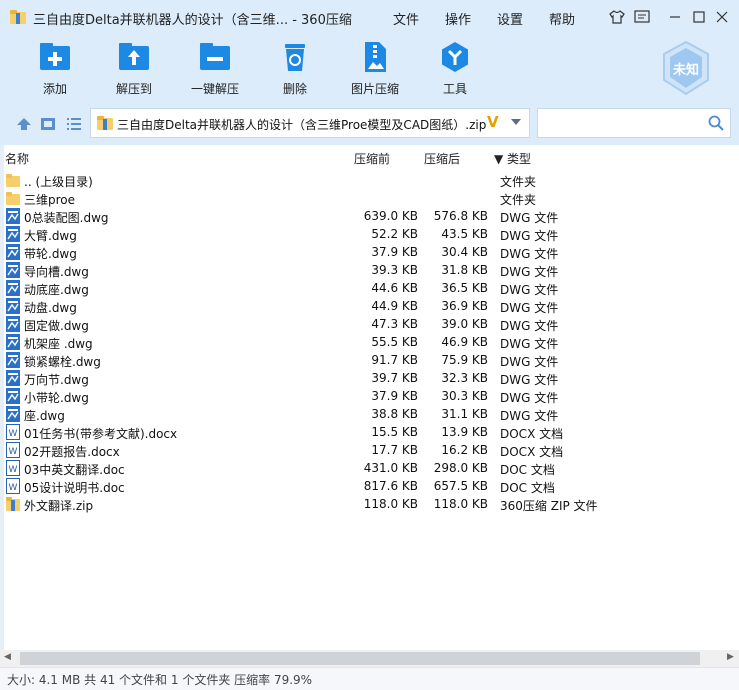 The image size is (739, 690). I want to click on minimize-button, so click(675, 17).